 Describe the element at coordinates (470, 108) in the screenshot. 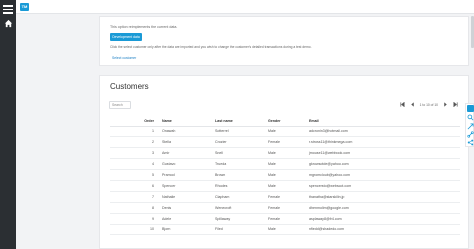

I see `app-badge-icon` at that location.